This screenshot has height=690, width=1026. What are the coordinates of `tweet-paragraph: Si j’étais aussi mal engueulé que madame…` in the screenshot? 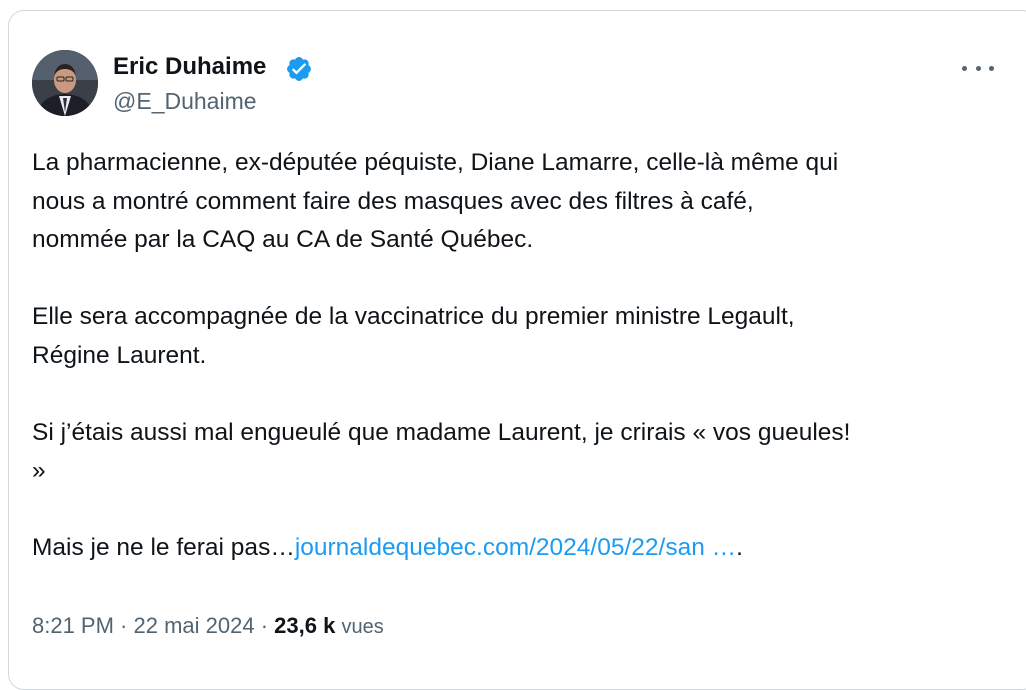 It's located at (441, 451).